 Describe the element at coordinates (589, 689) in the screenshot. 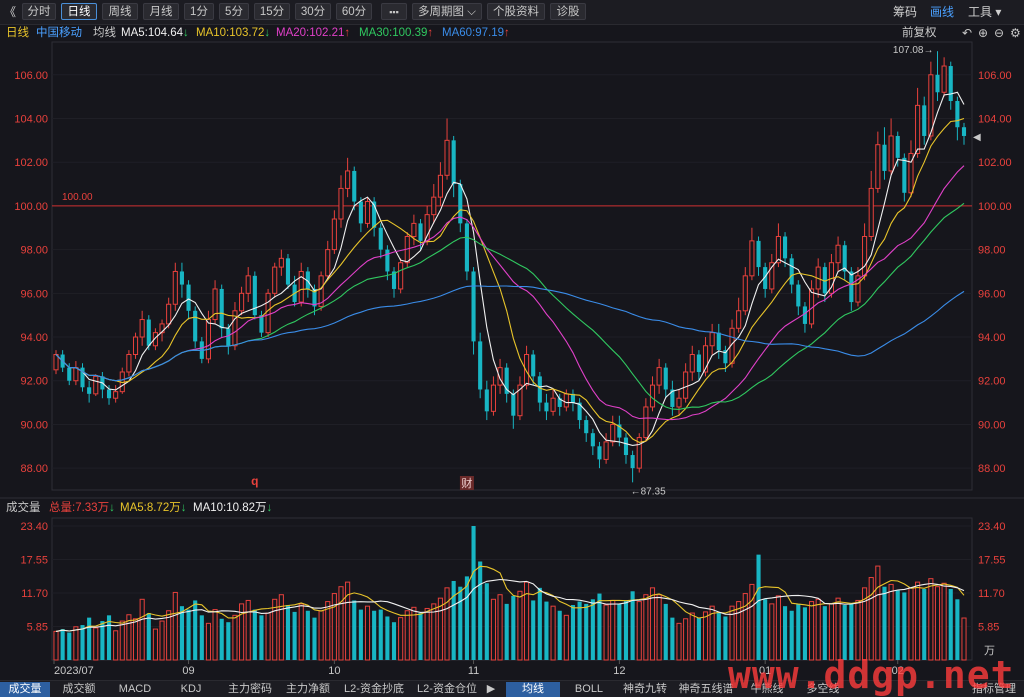

I see `tab-boll: BOLL` at that location.